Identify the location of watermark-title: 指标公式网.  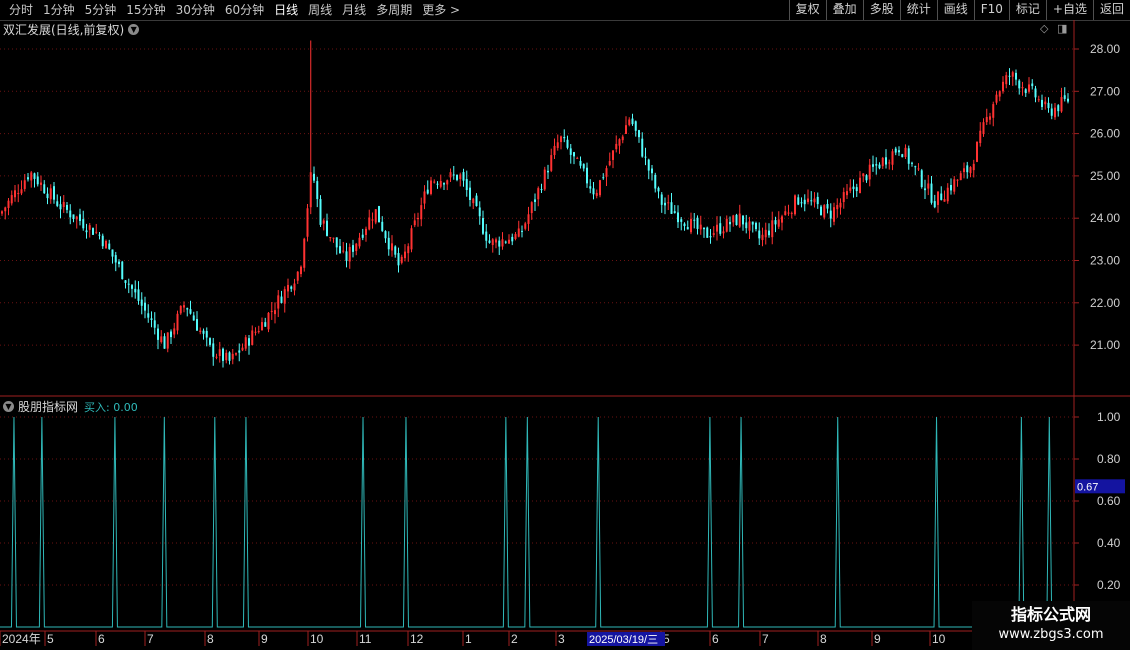
(1050, 614).